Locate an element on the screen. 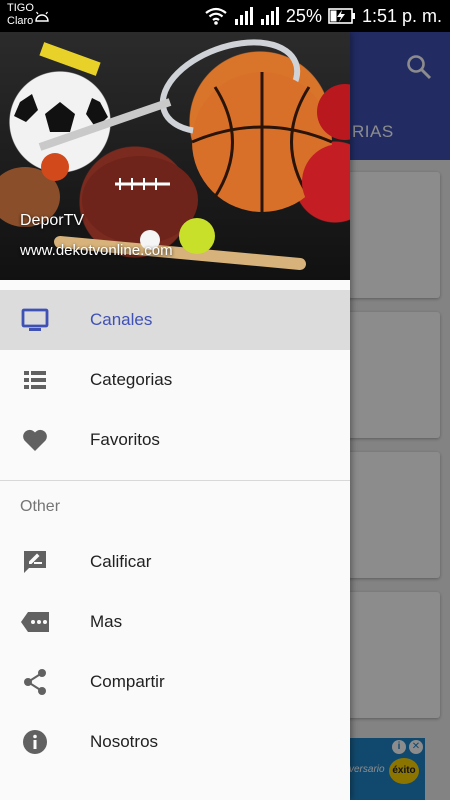 The height and width of the screenshot is (800, 450). carrier-info: TIGO Claro is located at coordinates (20, 15).